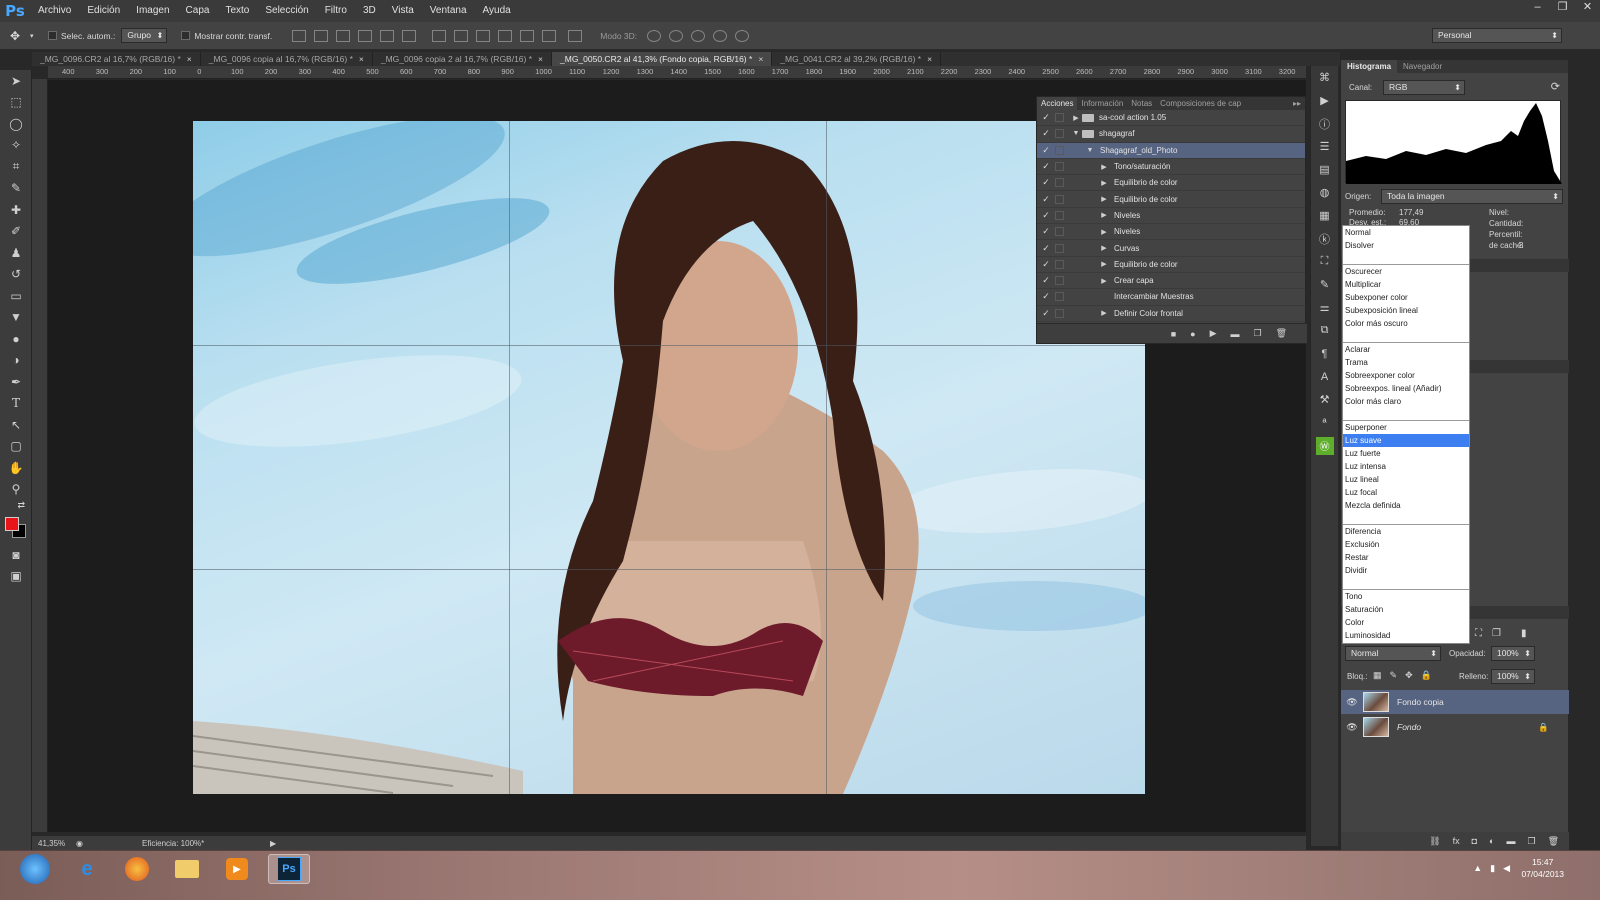 Image resolution: width=1600 pixels, height=900 pixels. Describe the element at coordinates (343, 35) in the screenshot. I see `align-bottom-icon` at that location.